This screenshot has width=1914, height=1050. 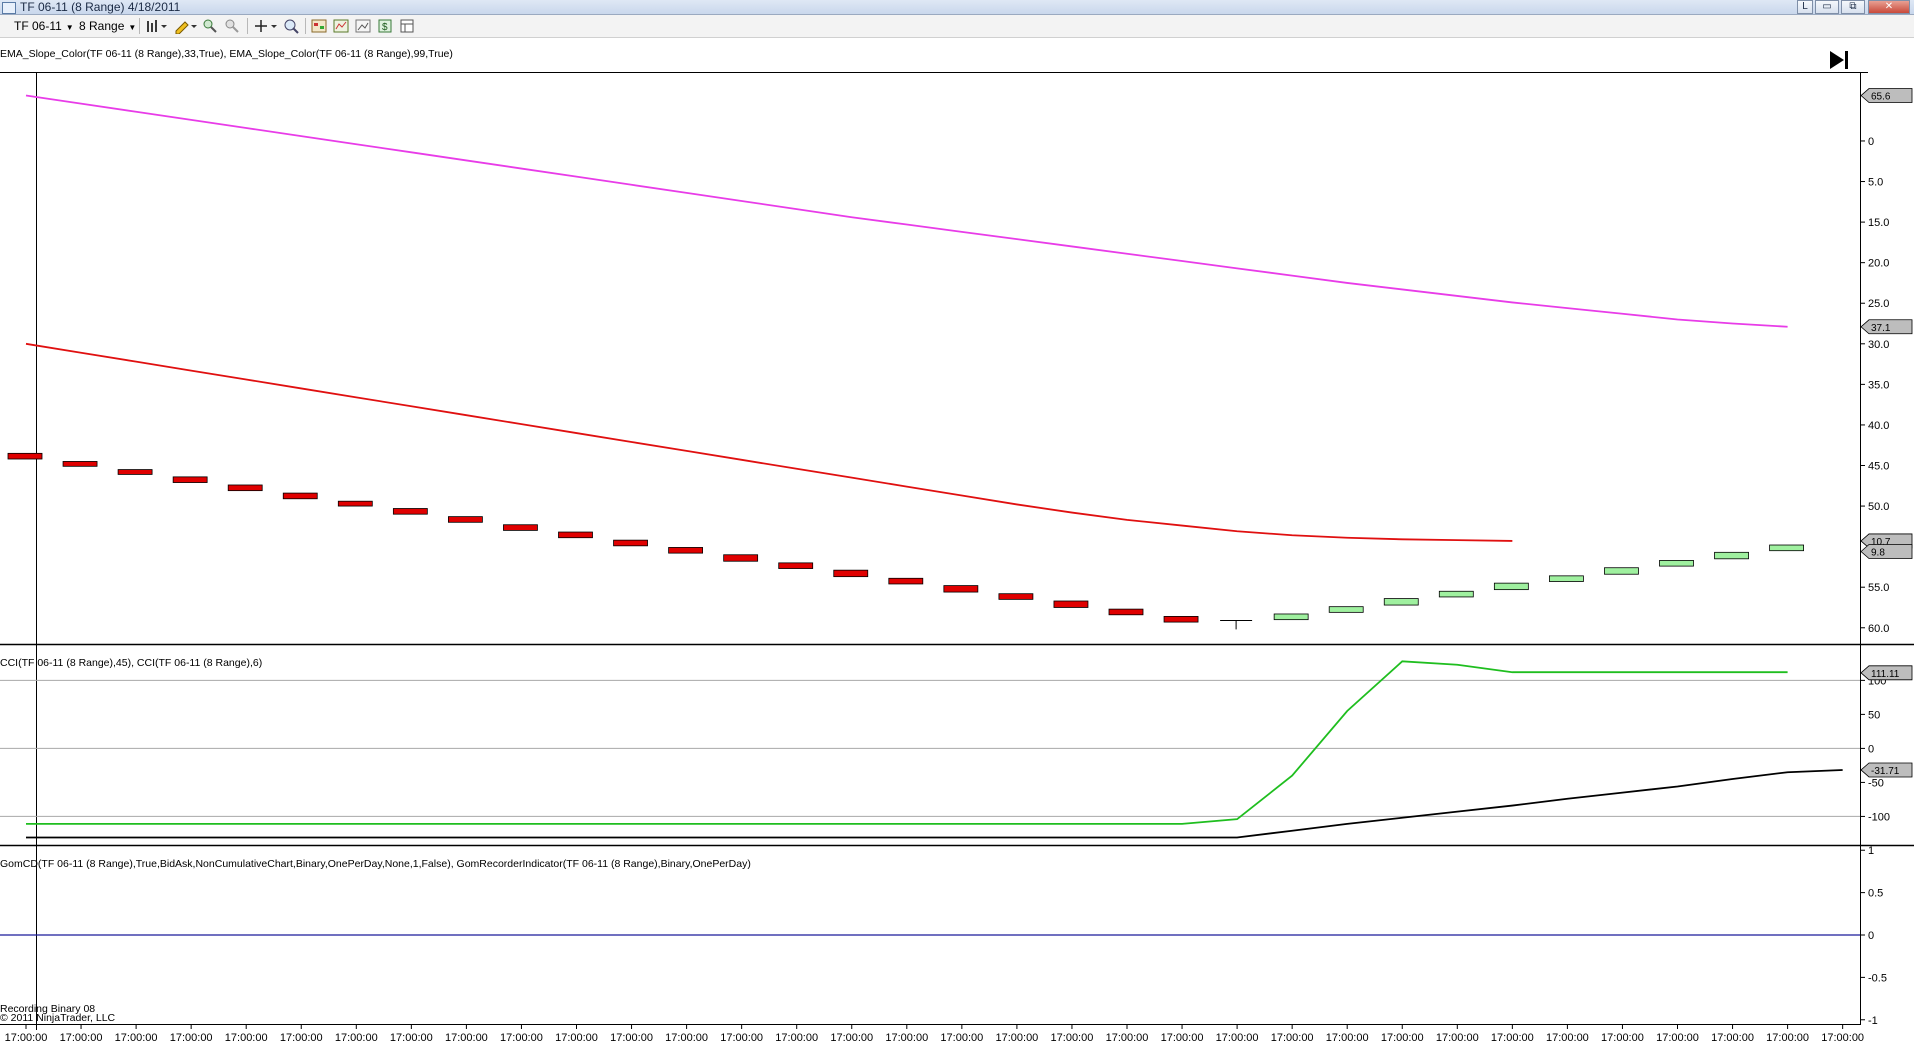 What do you see at coordinates (341, 26) in the screenshot?
I see `indicators-icon` at bounding box center [341, 26].